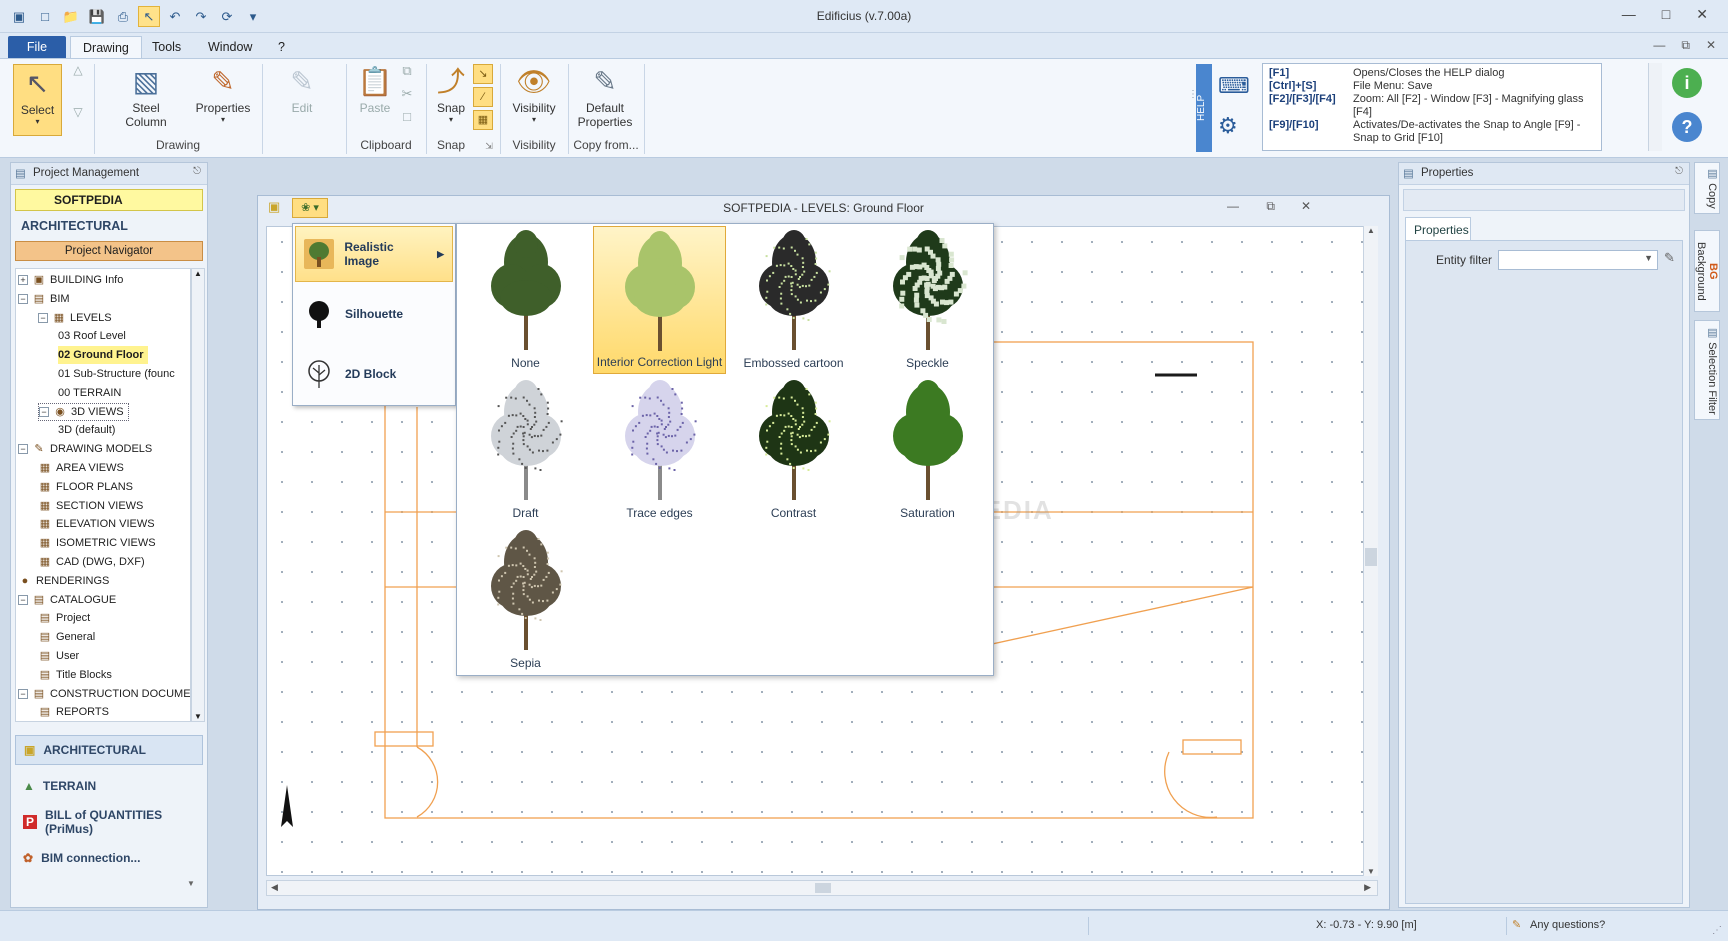  What do you see at coordinates (1687, 127) in the screenshot?
I see `question-icon: ?` at bounding box center [1687, 127].